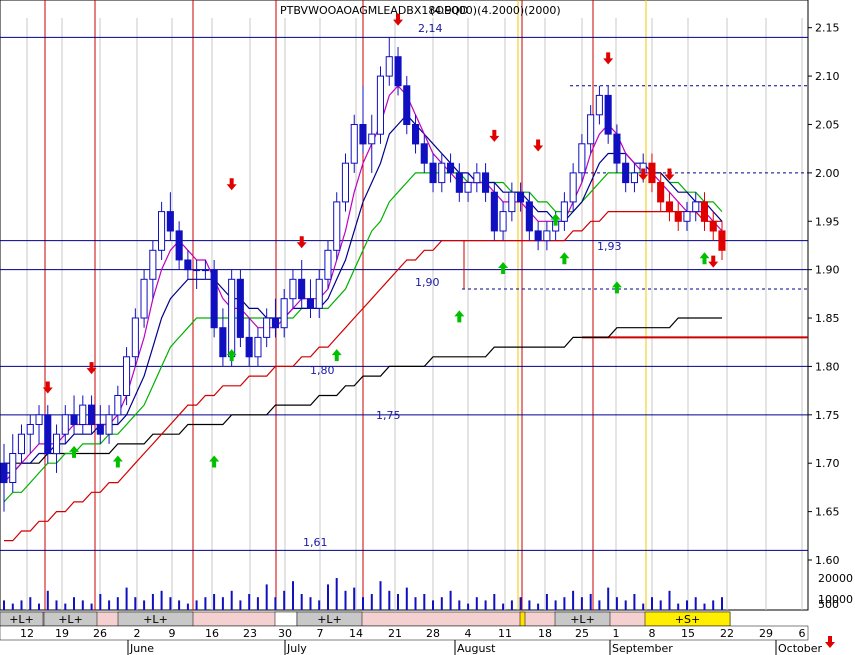 The width and height of the screenshot is (855, 655). I want to click on x-tick-label-4: 9, so click(172, 633).